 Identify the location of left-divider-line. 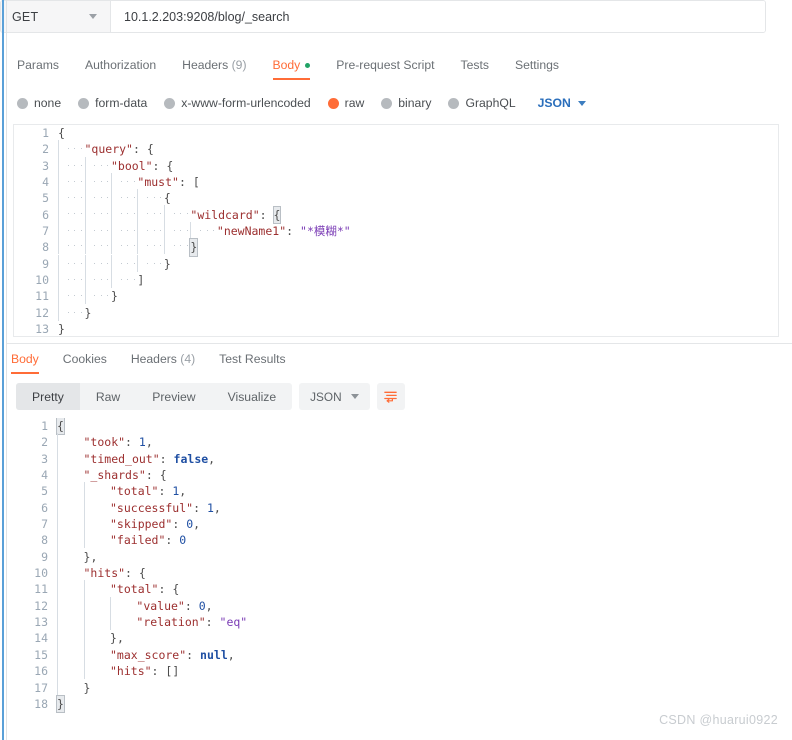
(6, 370).